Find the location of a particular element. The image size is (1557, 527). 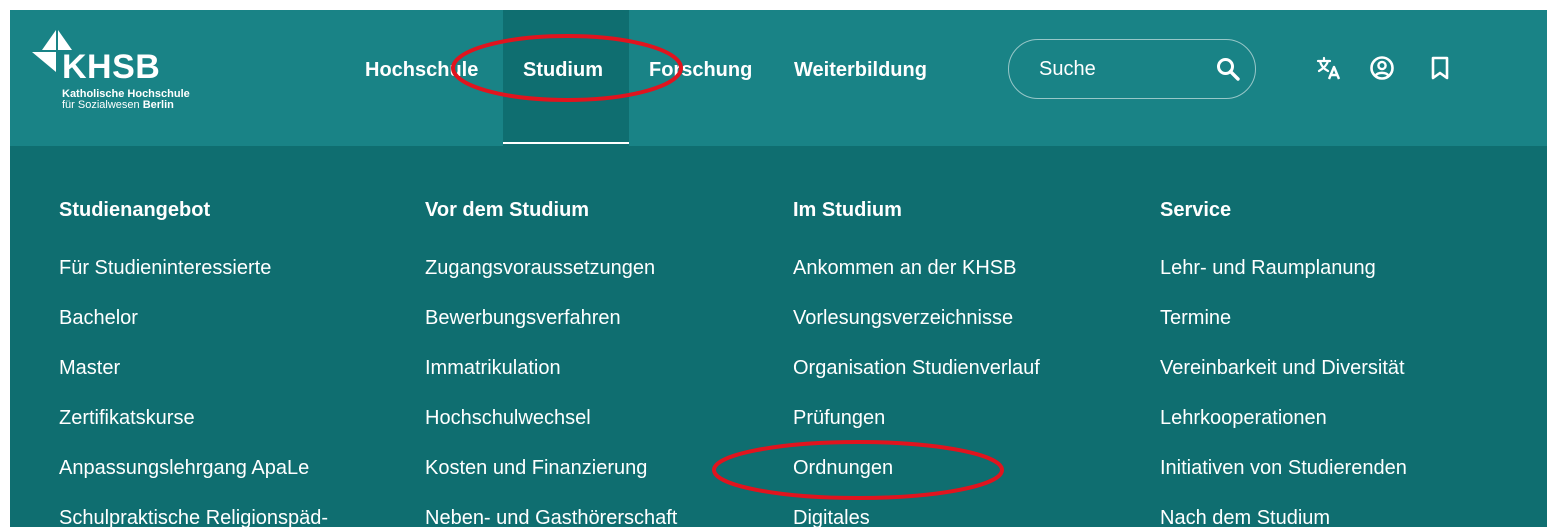

menu-link: Prüfungen is located at coordinates (839, 418).